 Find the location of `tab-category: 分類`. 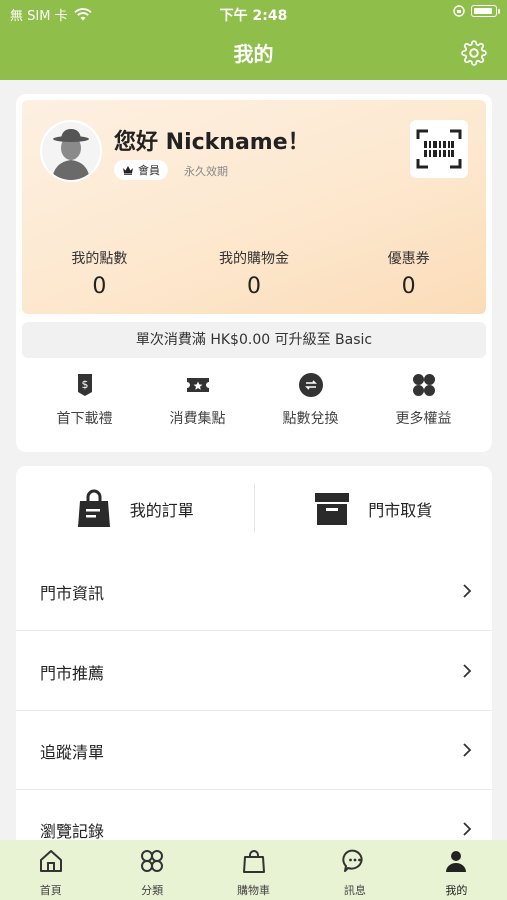

tab-category: 分類 is located at coordinates (151, 870).